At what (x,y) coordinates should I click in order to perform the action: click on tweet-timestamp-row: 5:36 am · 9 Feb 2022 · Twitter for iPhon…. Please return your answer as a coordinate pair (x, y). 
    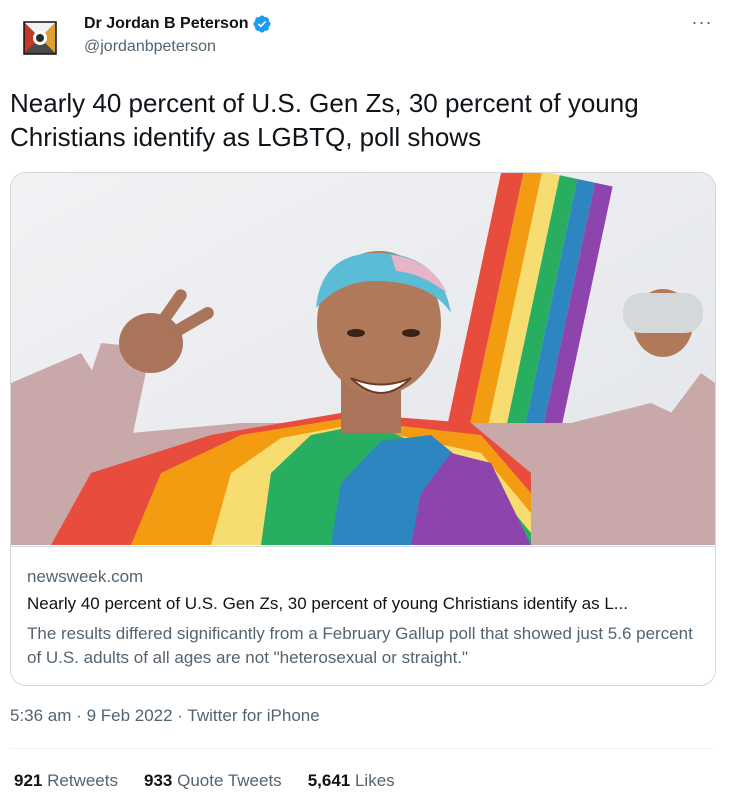
    Looking at the image, I should click on (165, 716).